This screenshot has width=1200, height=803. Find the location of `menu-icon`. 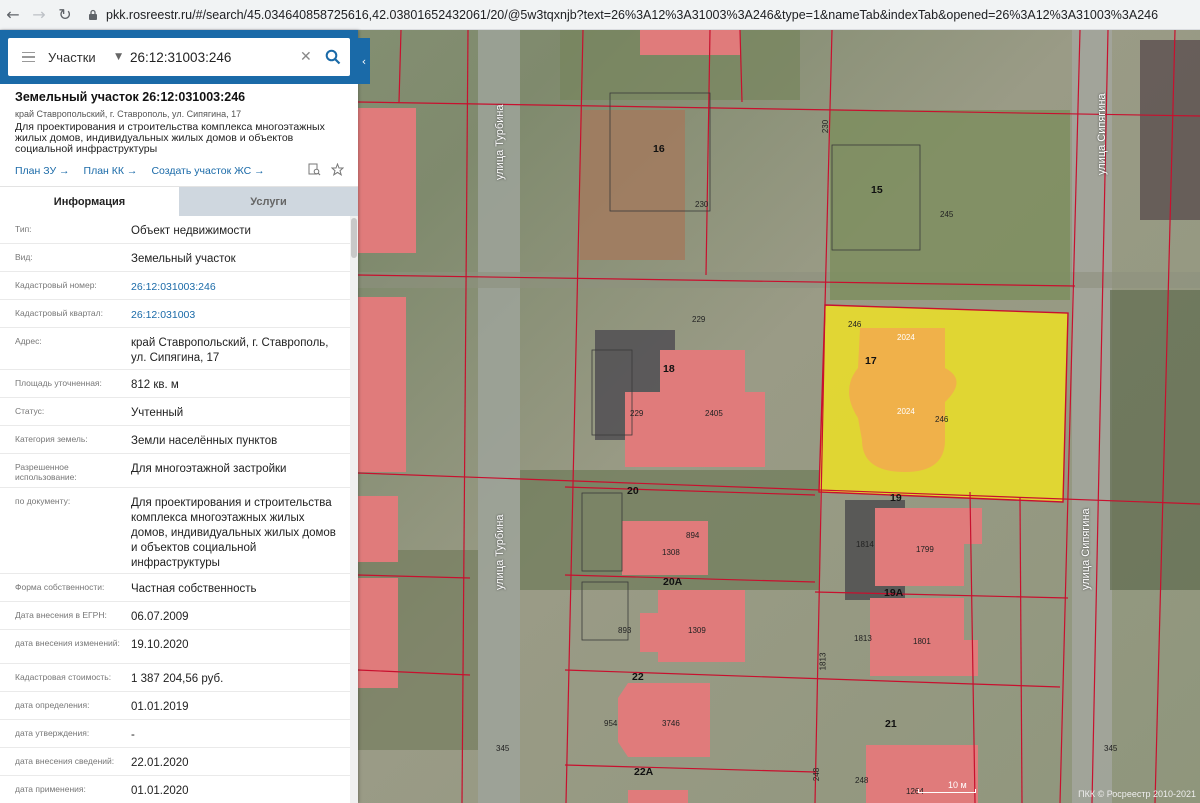

menu-icon is located at coordinates (28, 57).